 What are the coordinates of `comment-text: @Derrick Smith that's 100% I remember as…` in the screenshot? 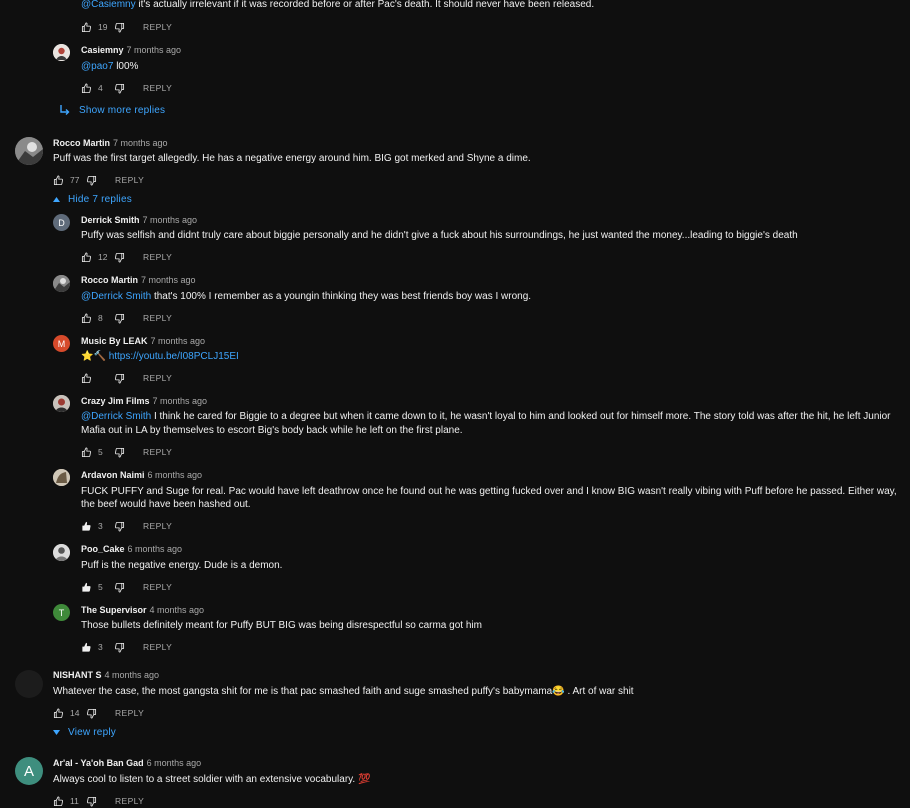 It's located at (306, 296).